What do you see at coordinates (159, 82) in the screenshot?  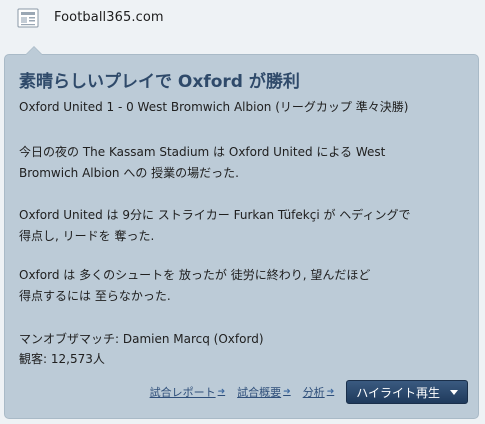 I see `article-headline: 素晴らしいプレイで Oxford が勝利` at bounding box center [159, 82].